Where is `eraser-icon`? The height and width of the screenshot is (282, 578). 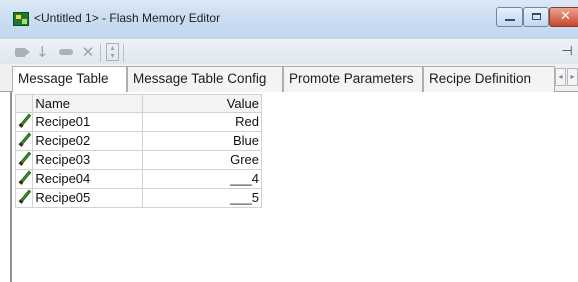 eraser-icon is located at coordinates (66, 52).